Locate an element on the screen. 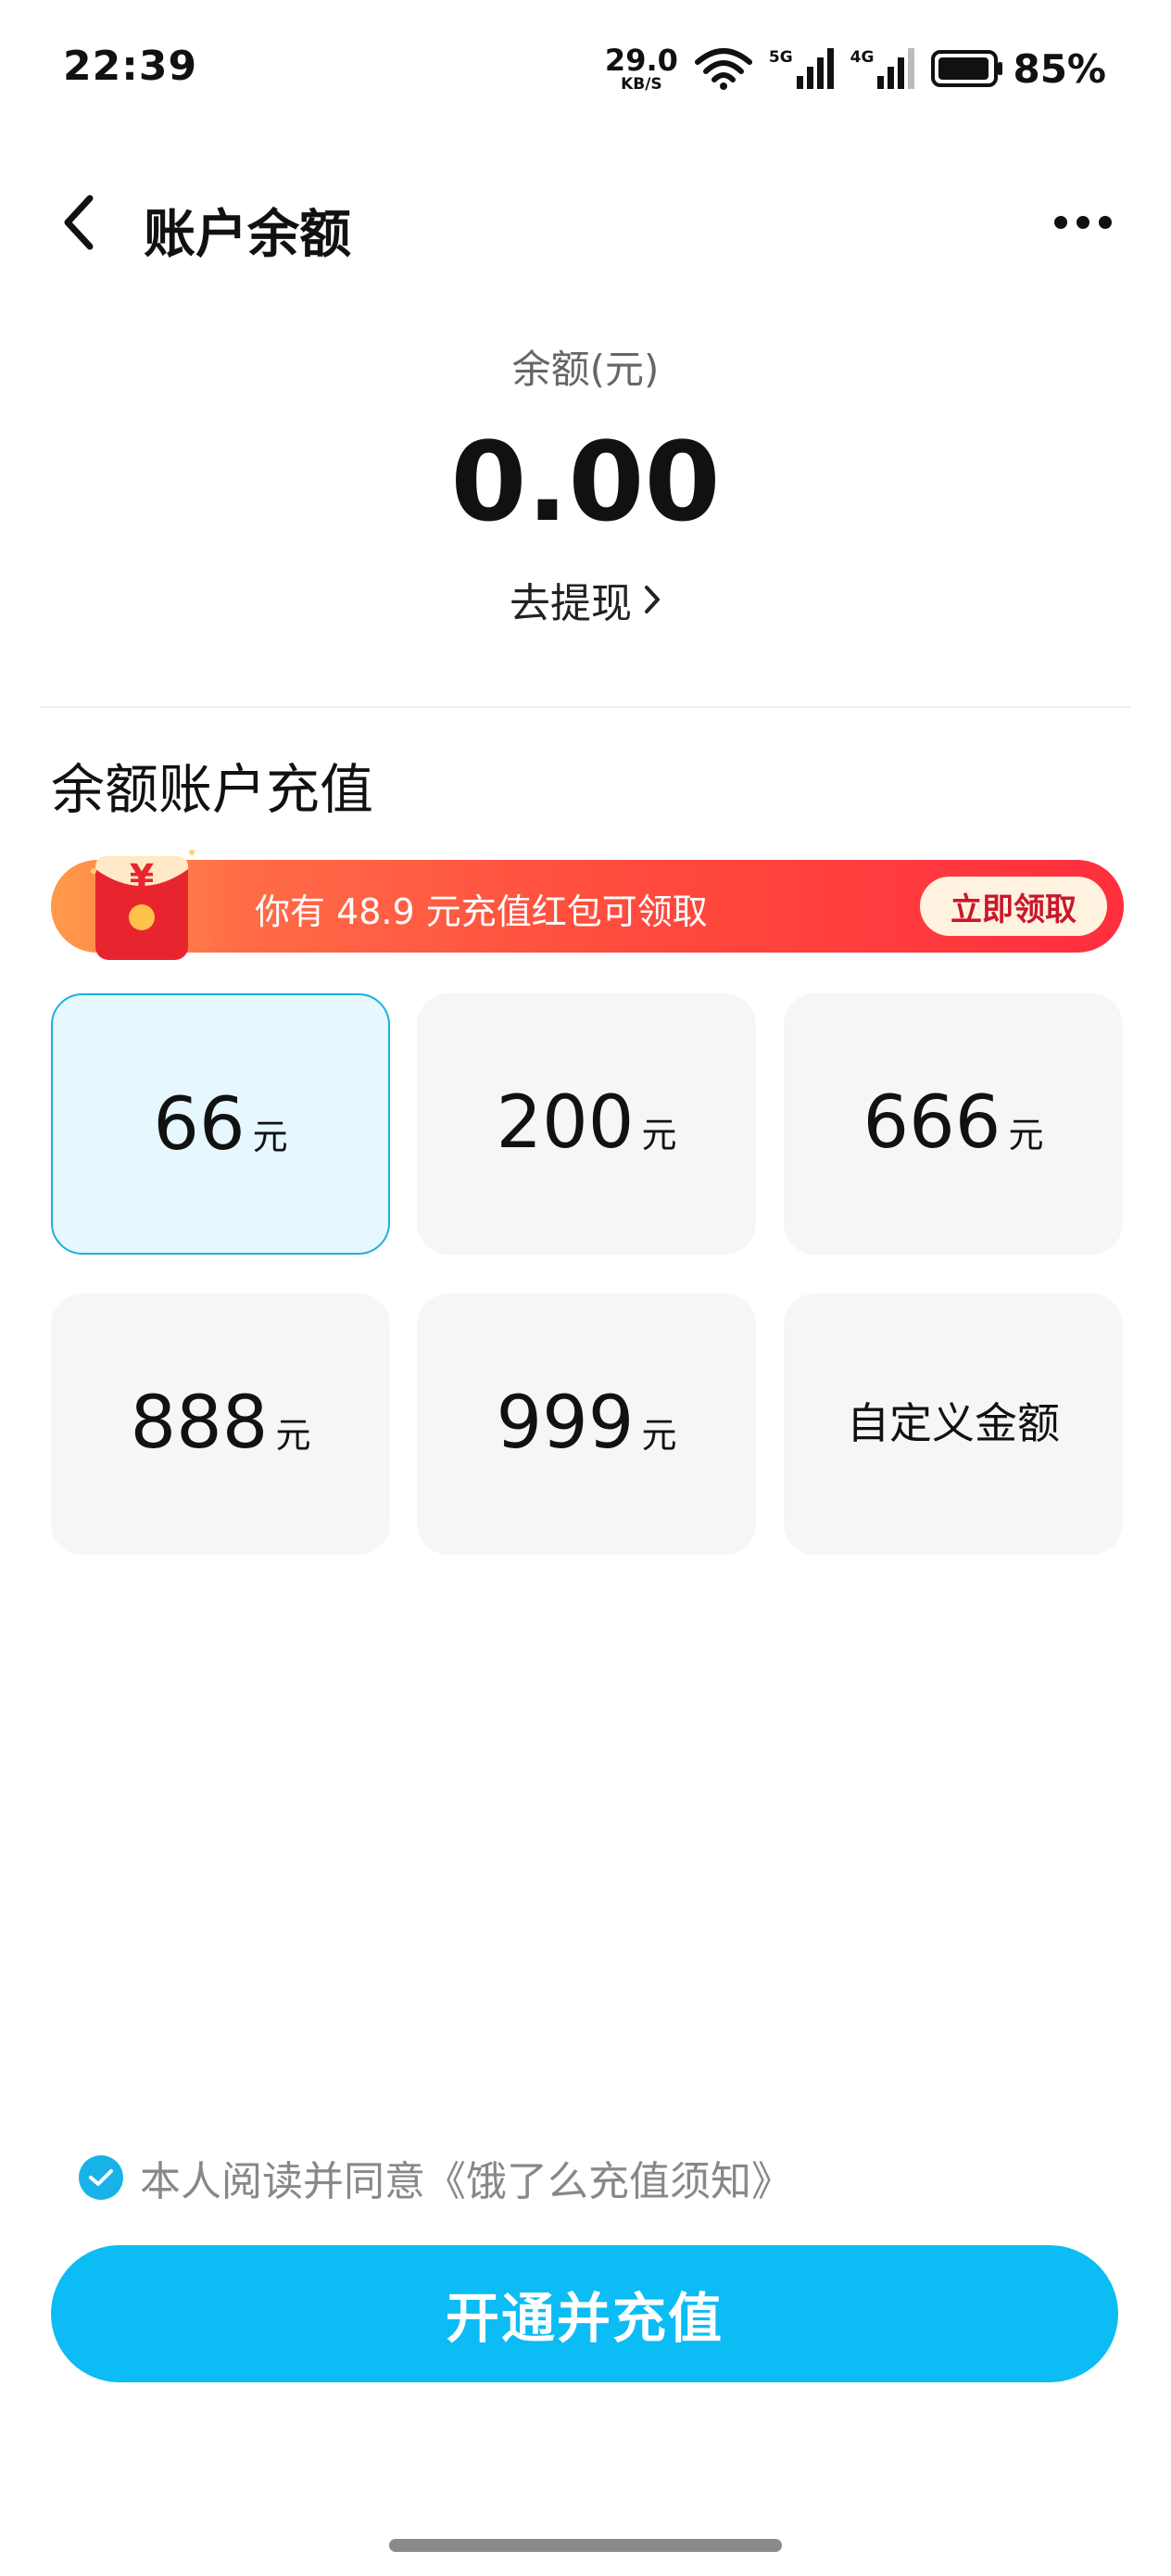 Image resolution: width=1171 pixels, height=2576 pixels. claim-button: 立即领取 is located at coordinates (1014, 906).